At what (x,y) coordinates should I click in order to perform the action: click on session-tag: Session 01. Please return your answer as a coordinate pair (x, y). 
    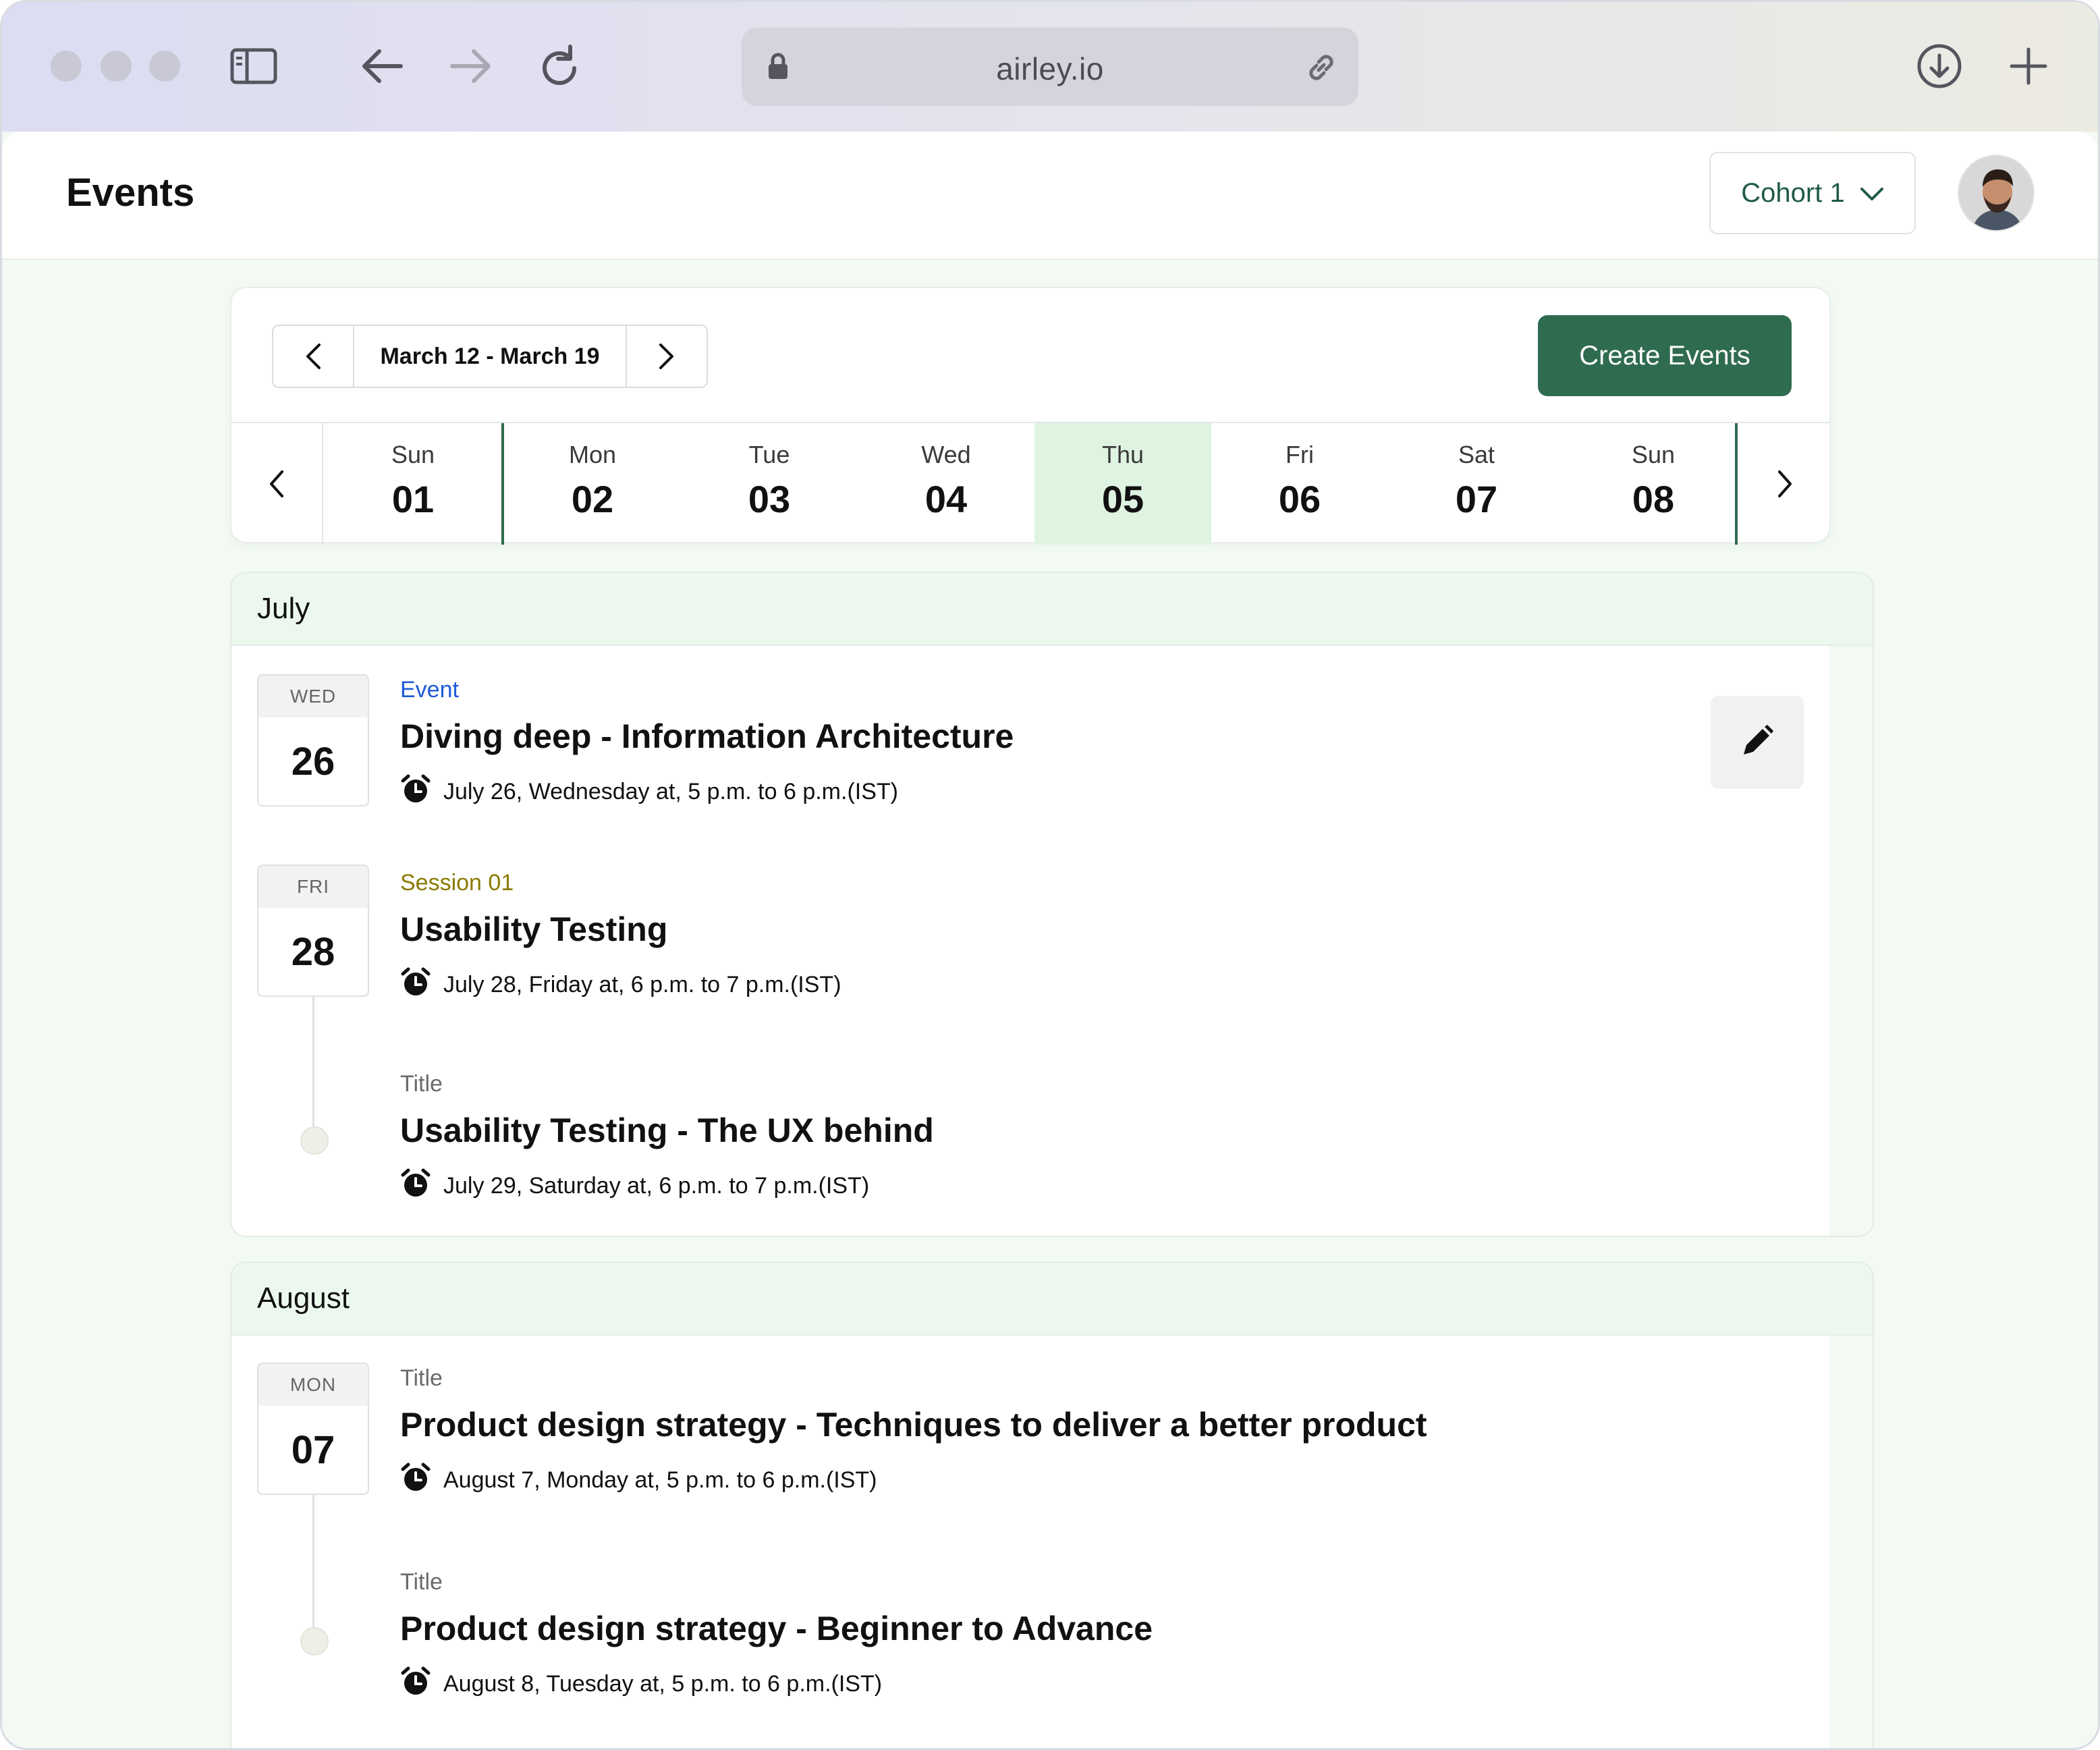
    Looking at the image, I should click on (457, 883).